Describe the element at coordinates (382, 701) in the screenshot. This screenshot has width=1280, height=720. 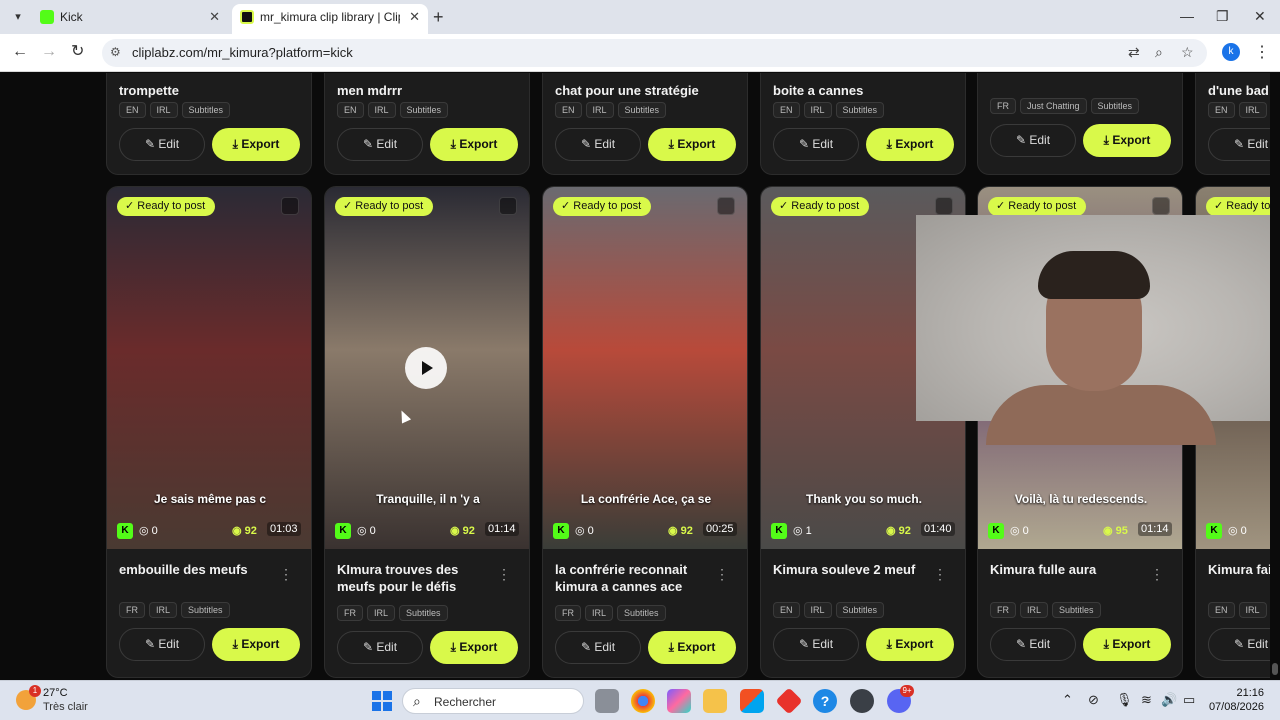
I see `windows-start-icon` at that location.